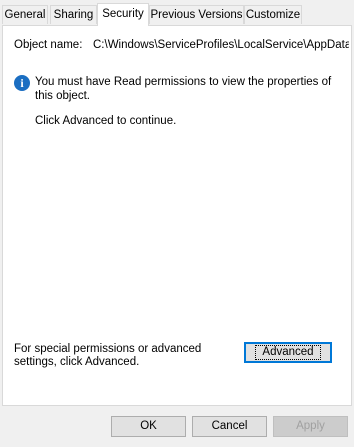  I want to click on continue-message: Click Advanced to continue., so click(106, 121).